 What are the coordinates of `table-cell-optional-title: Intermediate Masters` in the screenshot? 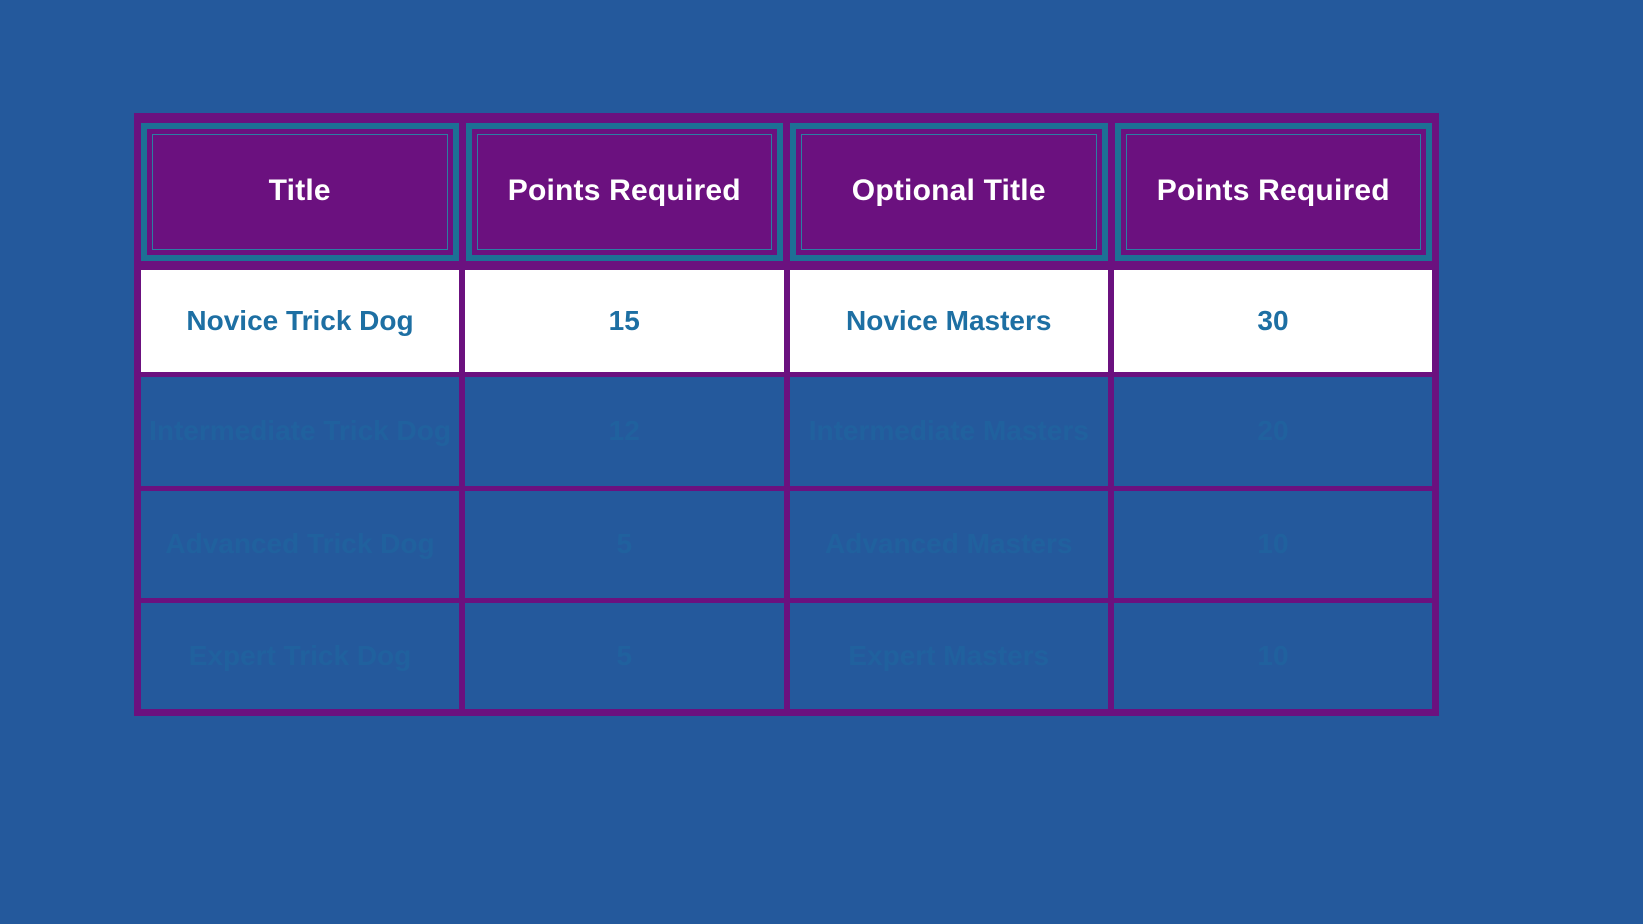 It's located at (948, 430).